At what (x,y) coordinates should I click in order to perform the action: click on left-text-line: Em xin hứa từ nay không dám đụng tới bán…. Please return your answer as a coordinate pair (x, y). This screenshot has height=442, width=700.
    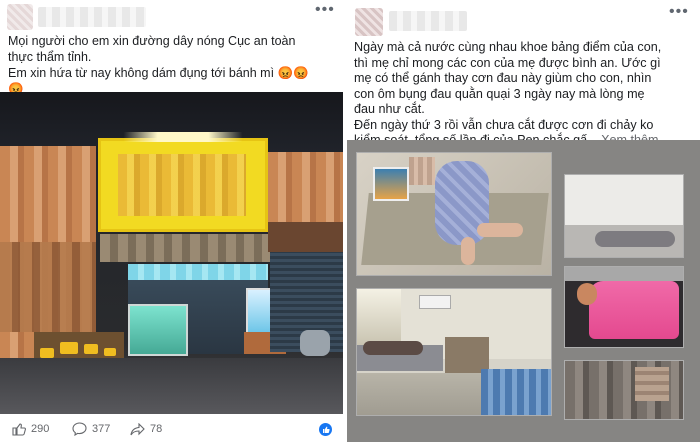
    Looking at the image, I should click on (158, 73).